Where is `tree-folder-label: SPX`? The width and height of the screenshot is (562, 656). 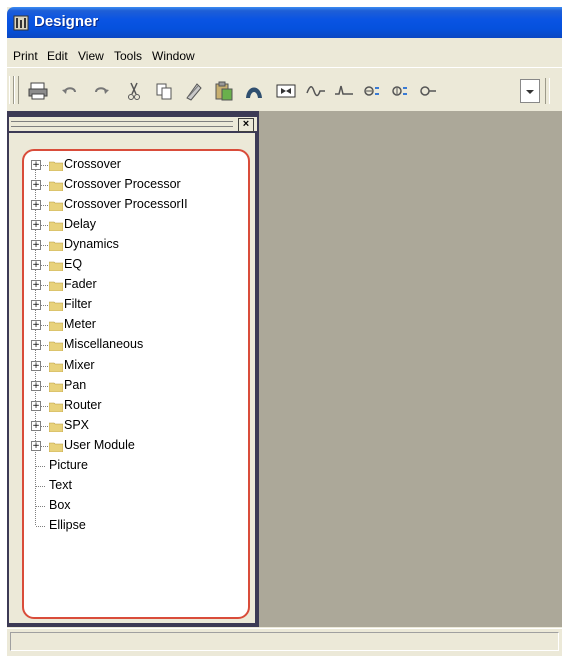
tree-folder-label: SPX is located at coordinates (77, 424).